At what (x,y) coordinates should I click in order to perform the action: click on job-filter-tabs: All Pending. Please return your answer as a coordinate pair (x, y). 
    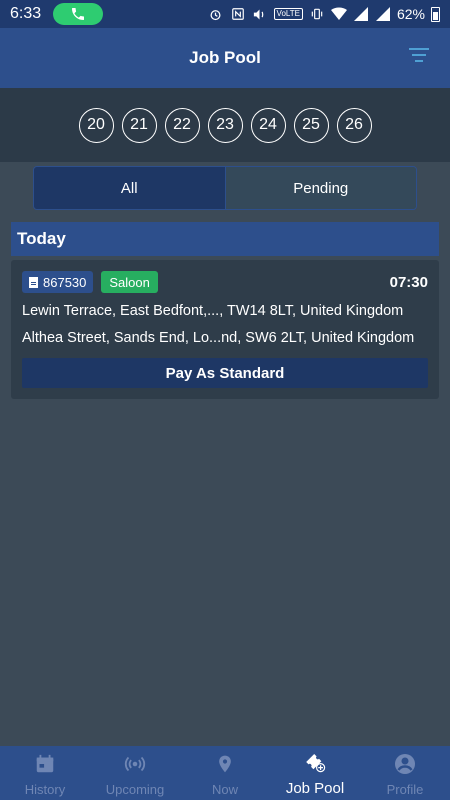
    Looking at the image, I should click on (225, 188).